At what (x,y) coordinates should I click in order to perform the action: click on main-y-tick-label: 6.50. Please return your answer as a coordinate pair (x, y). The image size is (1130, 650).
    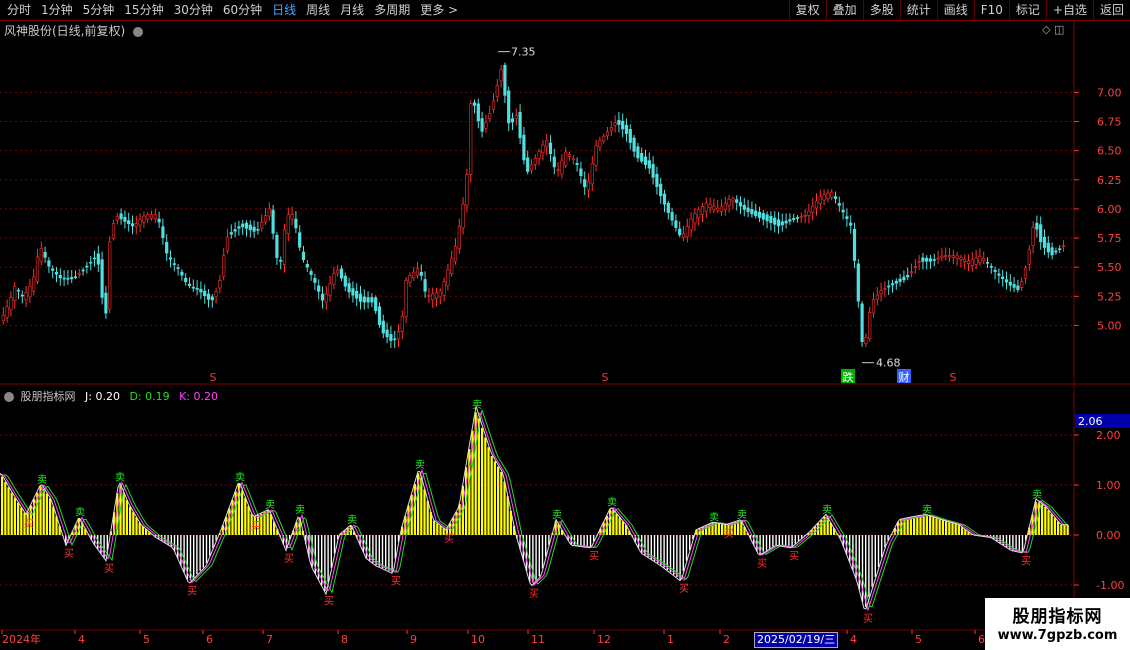
    Looking at the image, I should click on (1109, 151).